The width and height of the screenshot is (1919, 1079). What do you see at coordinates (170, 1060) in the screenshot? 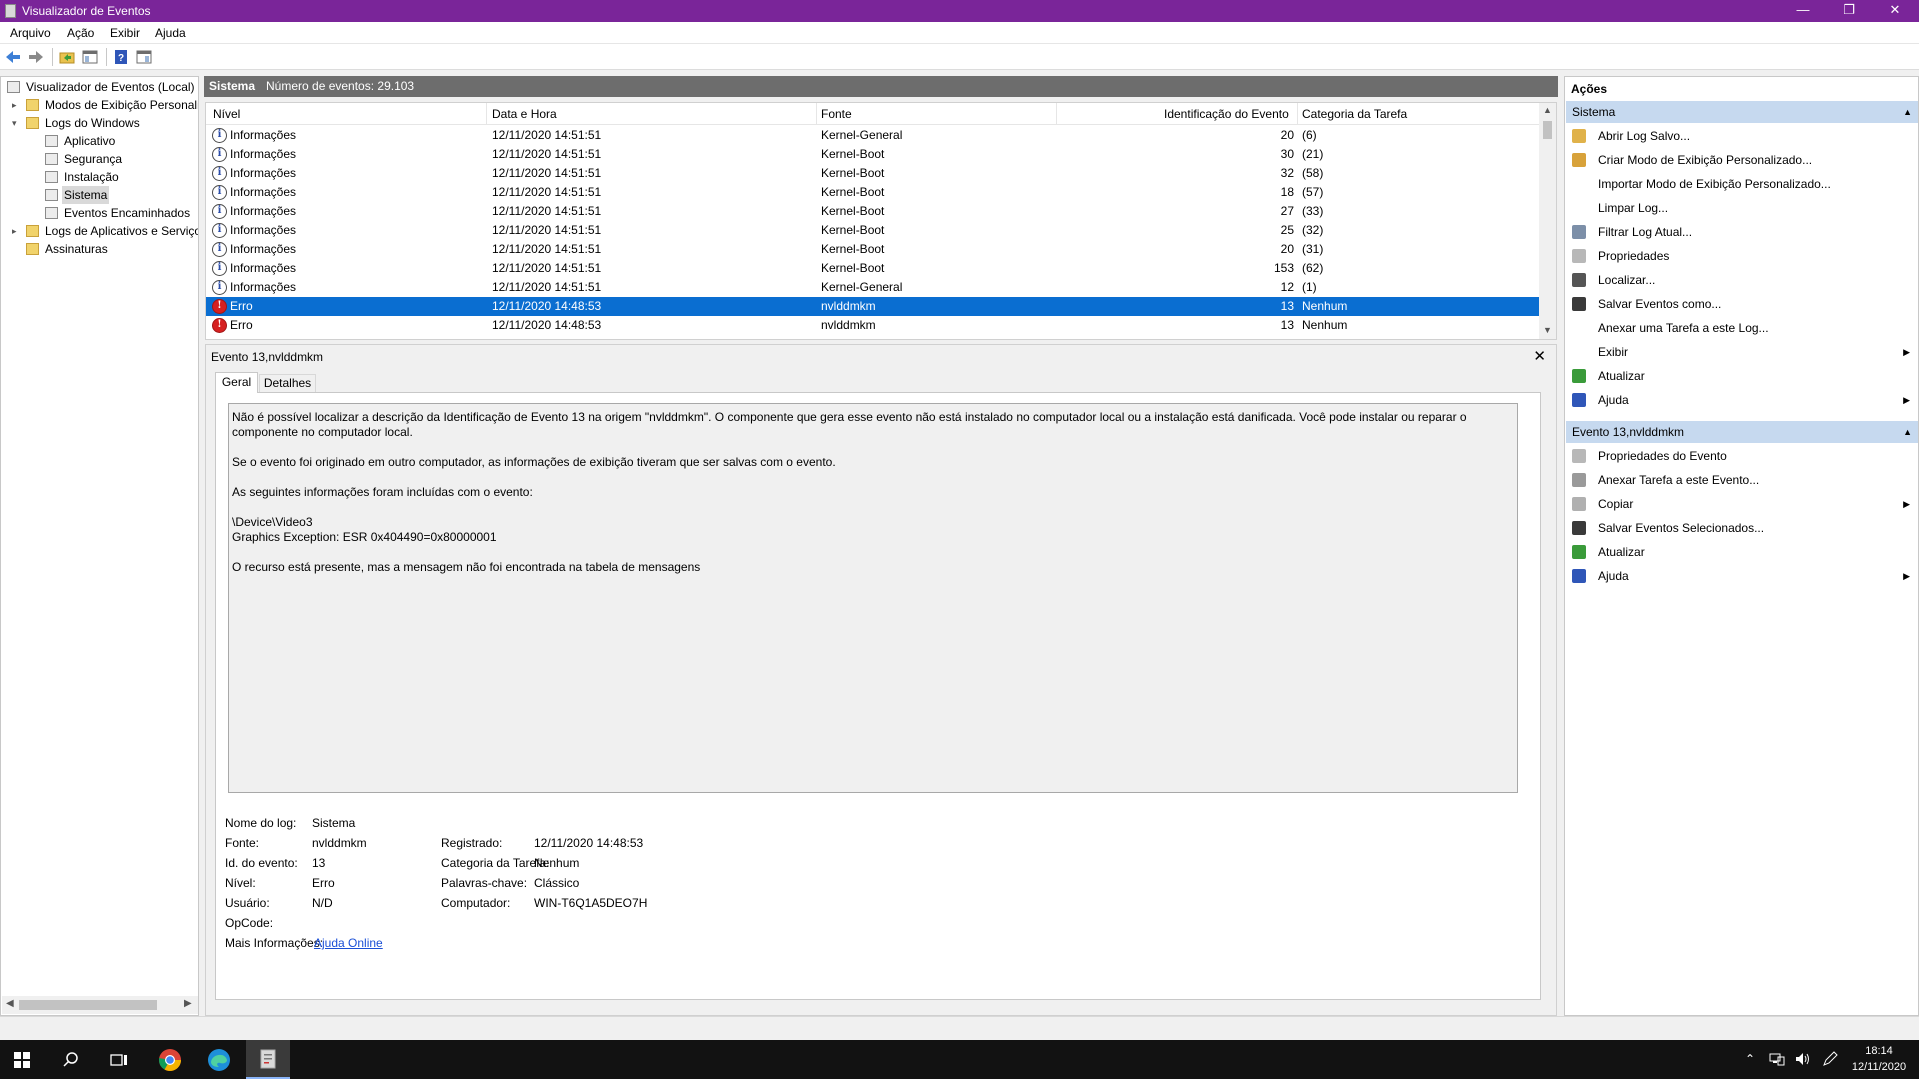
I see `chrome-icon` at bounding box center [170, 1060].